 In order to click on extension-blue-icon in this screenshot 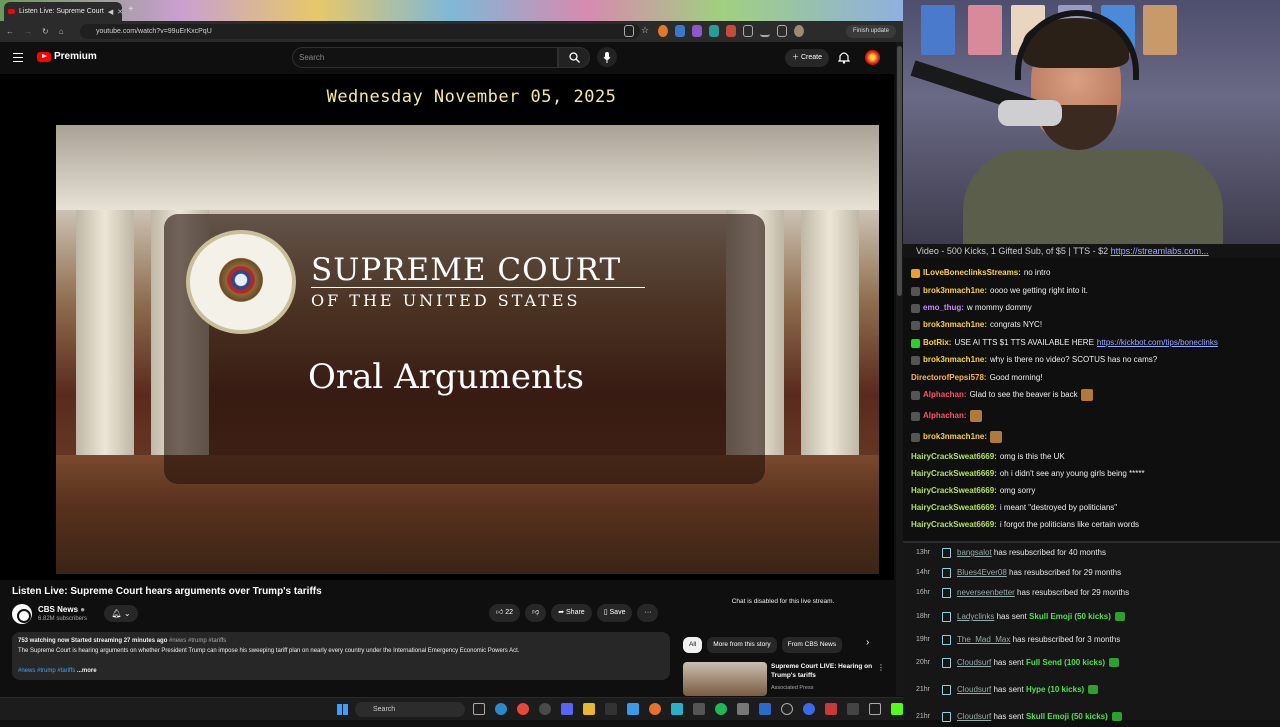, I will do `click(680, 31)`.